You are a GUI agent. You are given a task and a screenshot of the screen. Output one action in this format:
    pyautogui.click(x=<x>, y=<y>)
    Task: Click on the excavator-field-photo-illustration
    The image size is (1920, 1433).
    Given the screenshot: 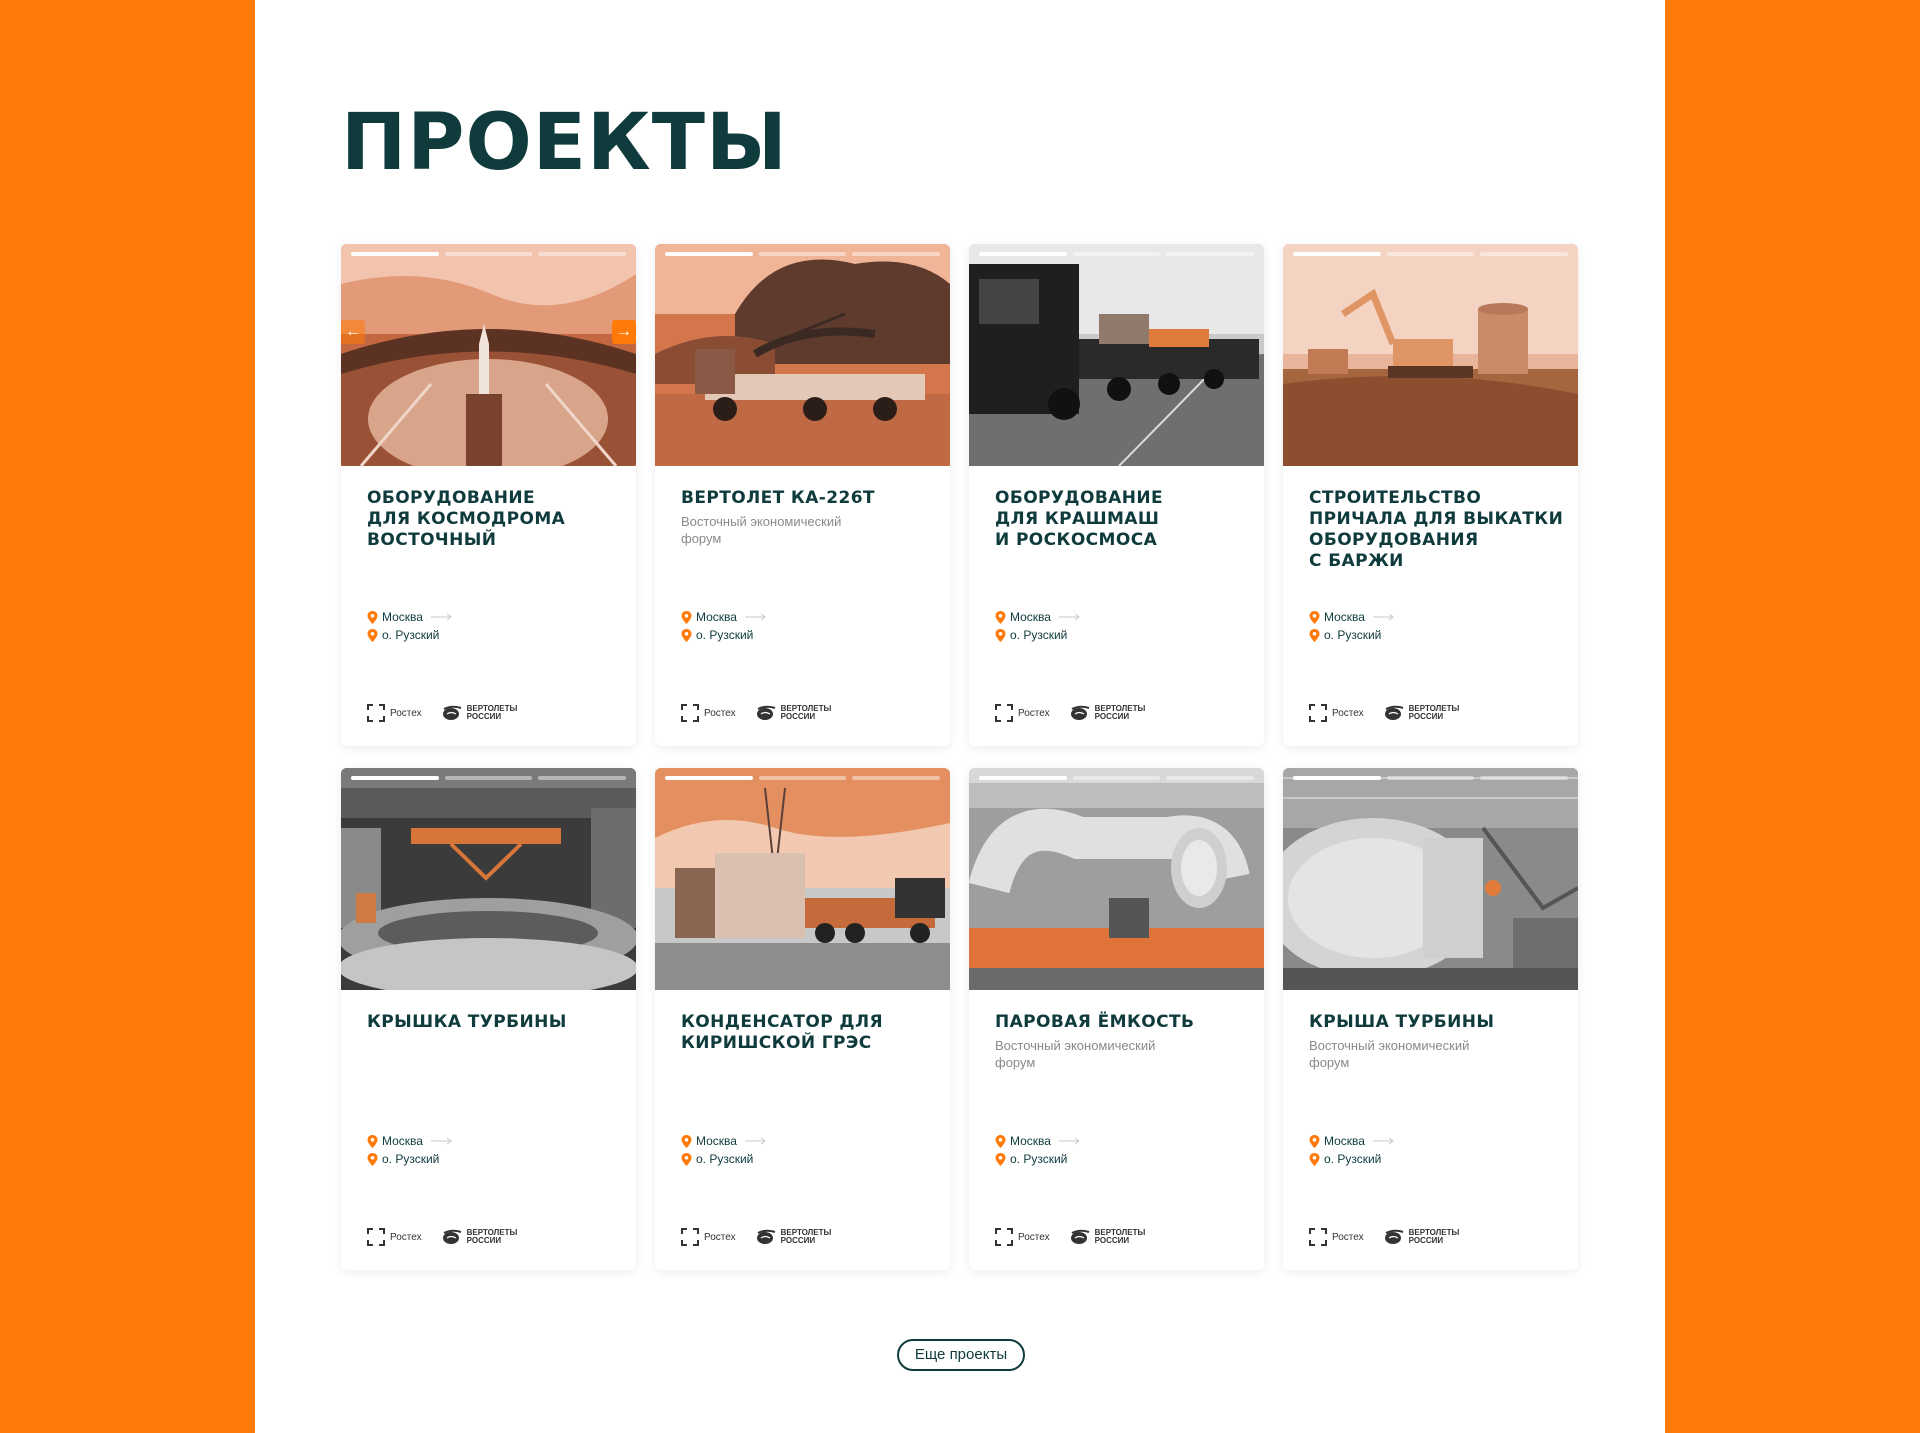 What is the action you would take?
    pyautogui.click(x=1430, y=355)
    